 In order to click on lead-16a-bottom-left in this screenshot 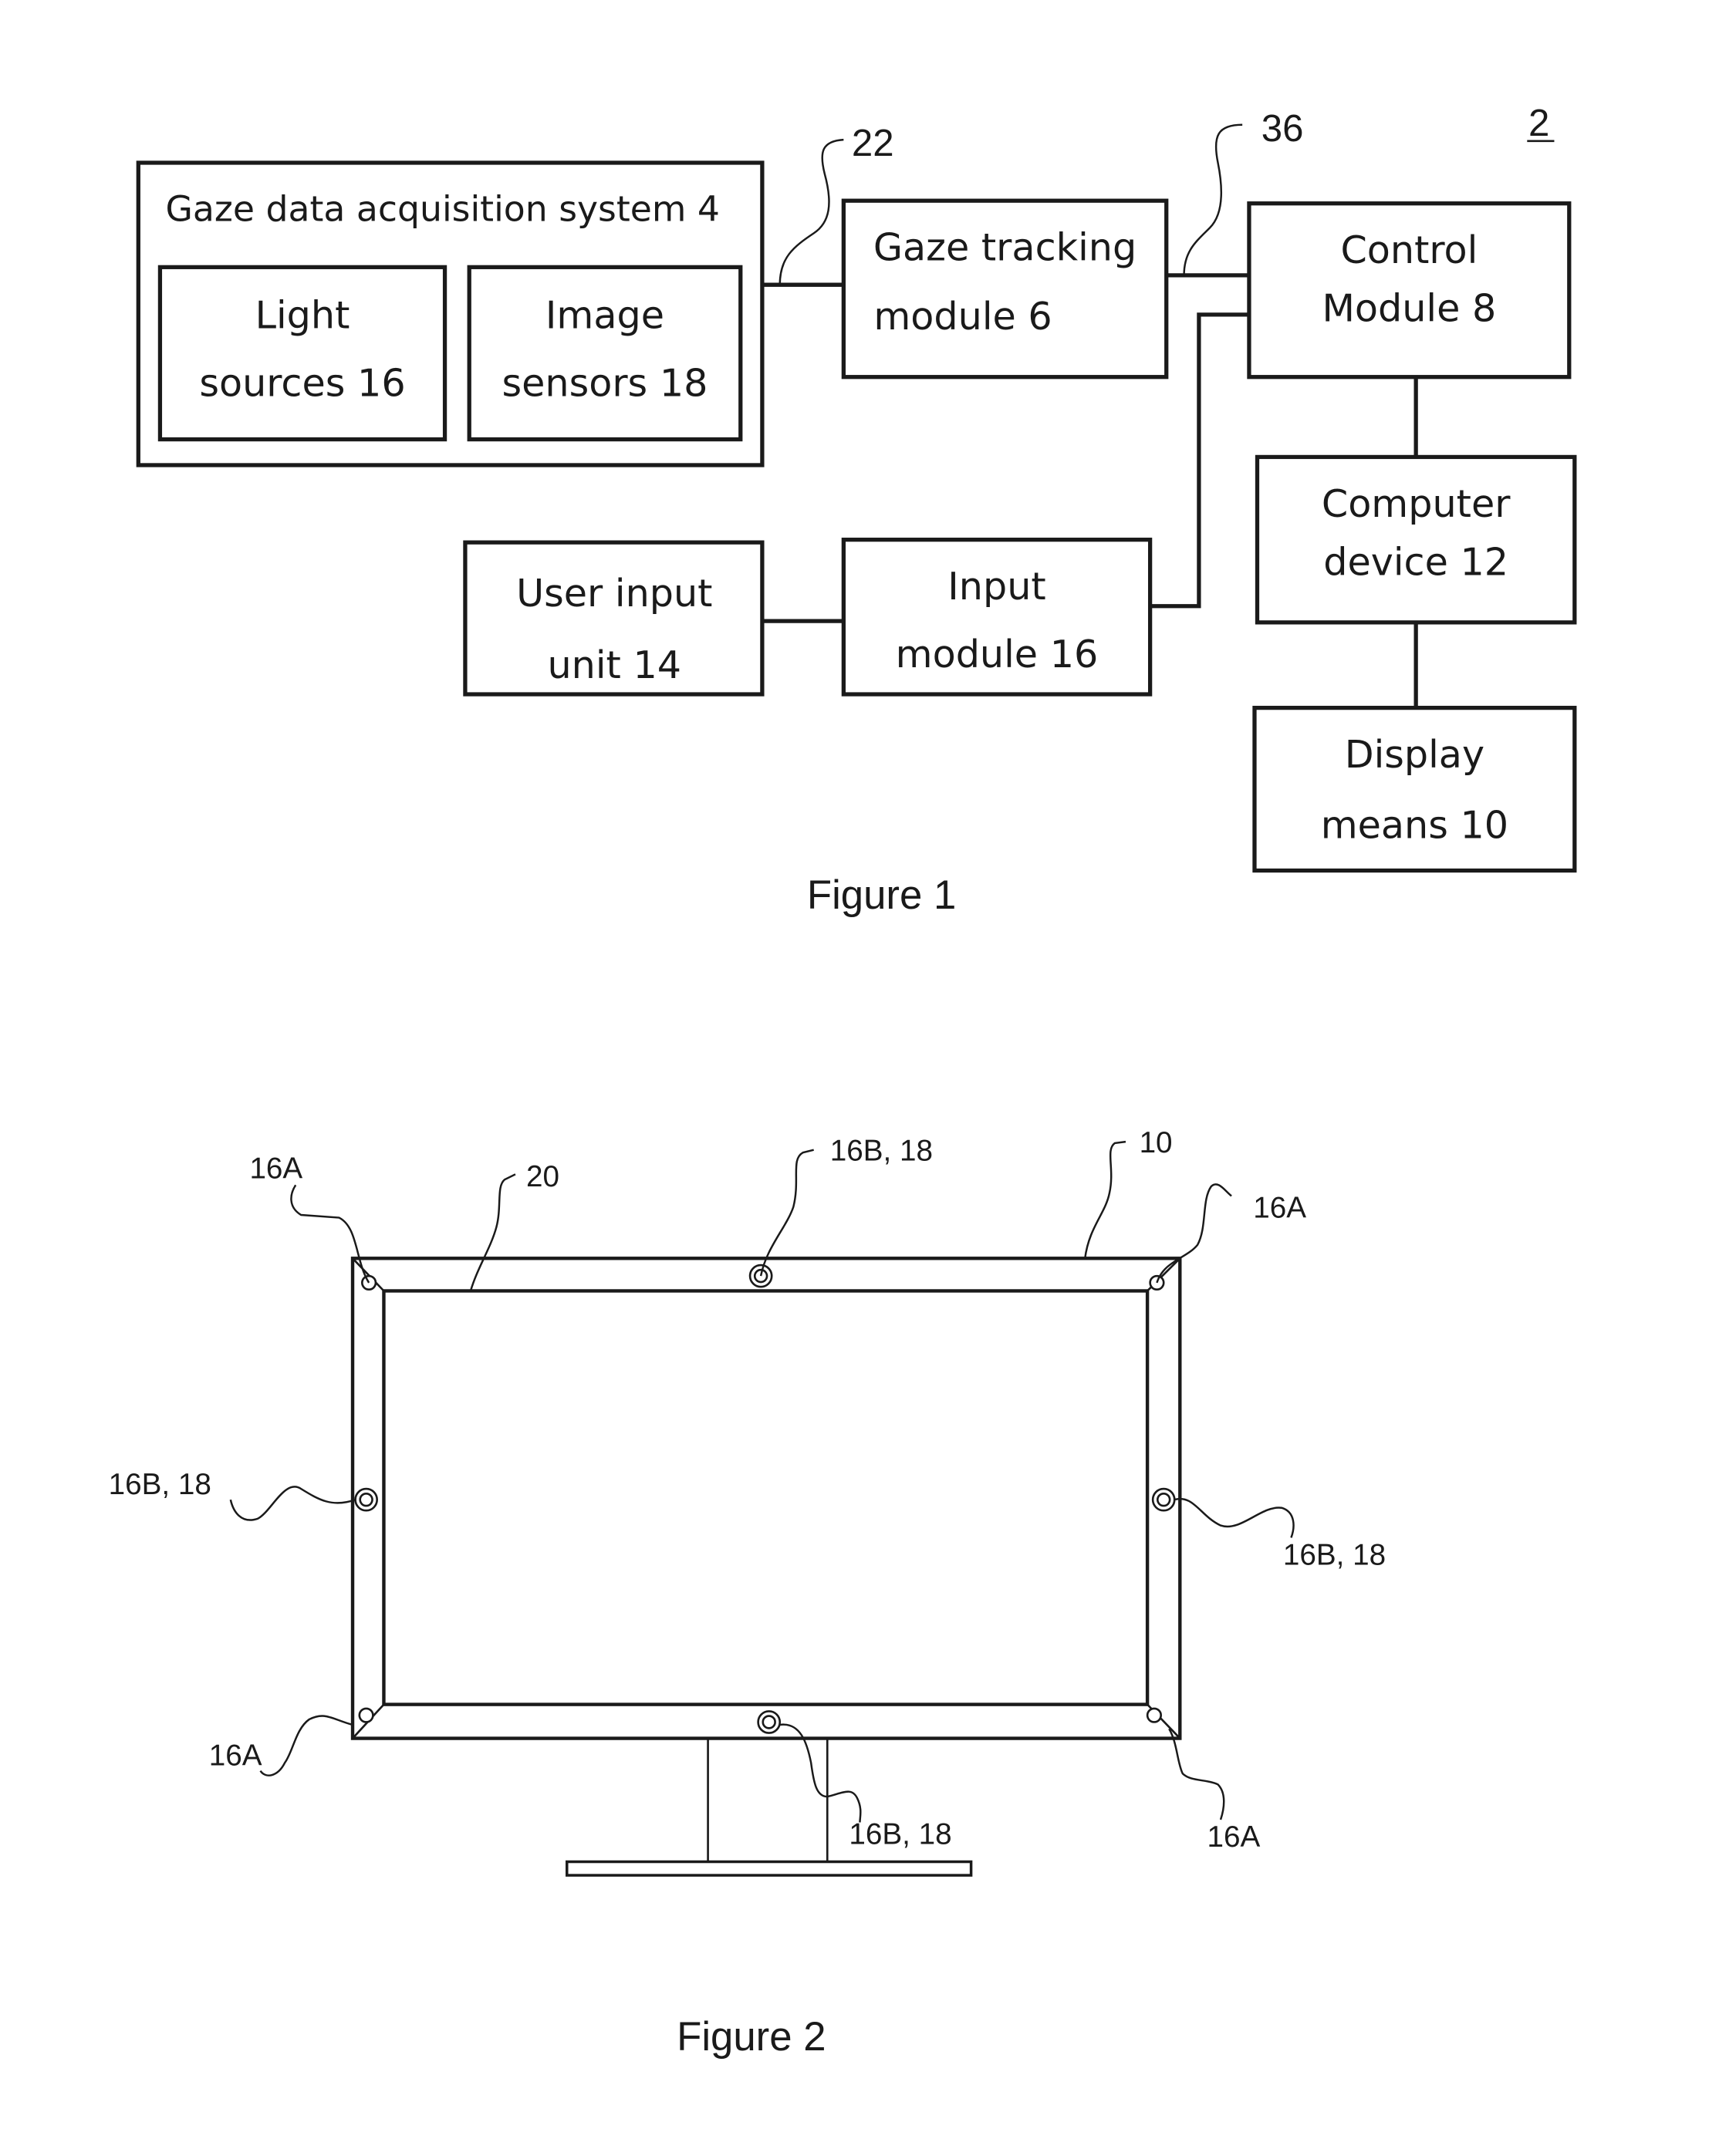, I will do `click(306, 1745)`.